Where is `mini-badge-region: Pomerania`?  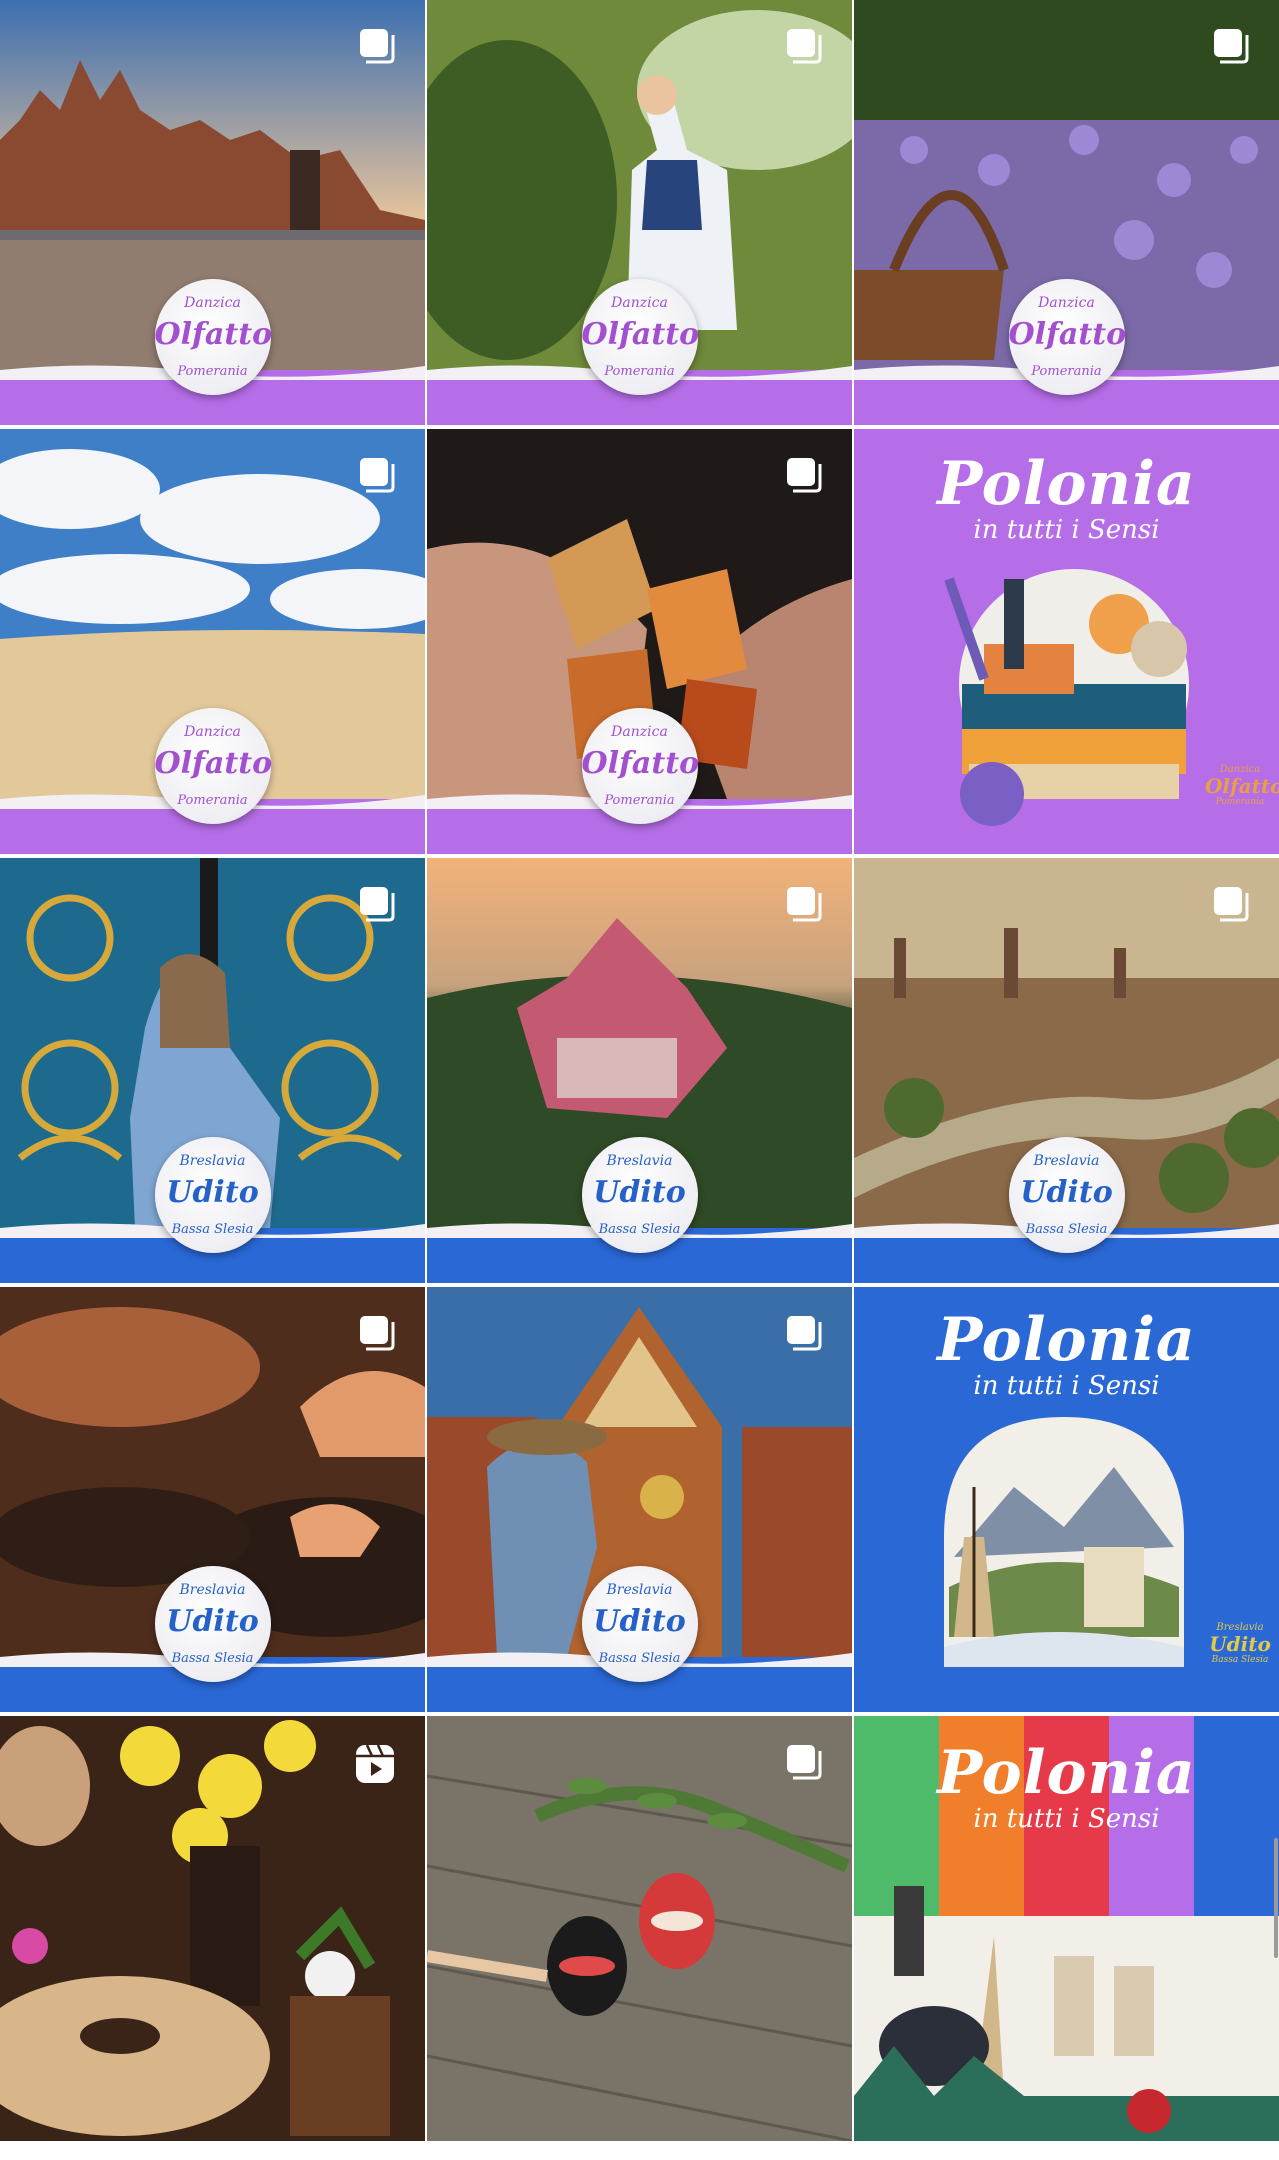 mini-badge-region: Pomerania is located at coordinates (1240, 802).